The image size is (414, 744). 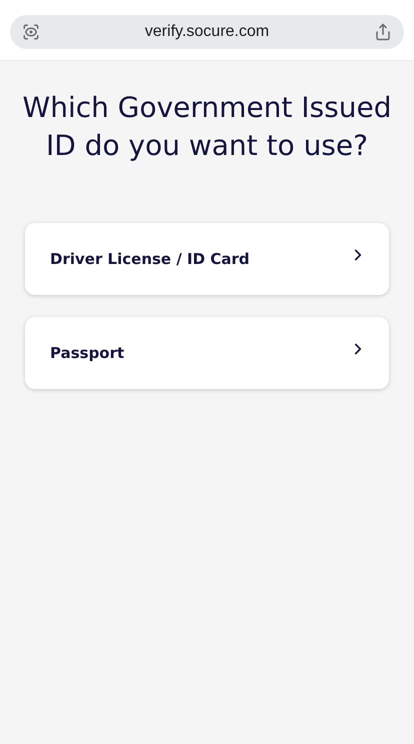 What do you see at coordinates (207, 259) in the screenshot?
I see `id-option-card: Driver License / ID Card` at bounding box center [207, 259].